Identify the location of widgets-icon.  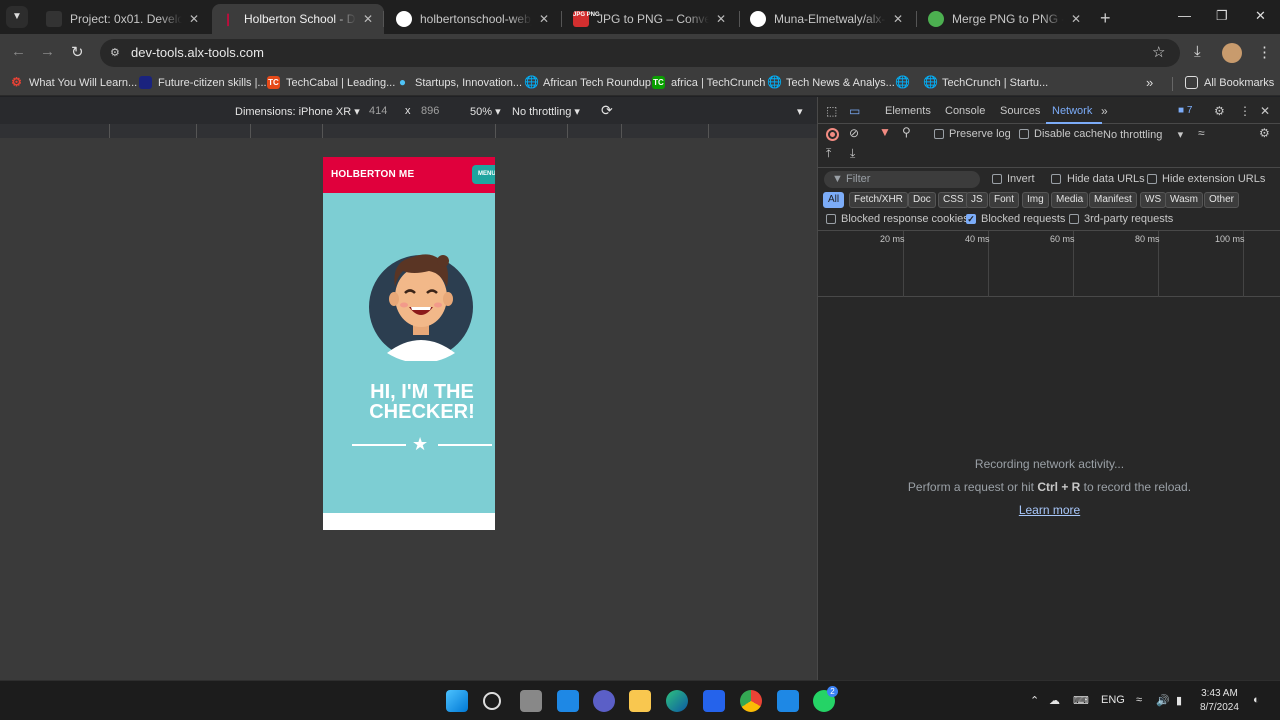
(568, 701).